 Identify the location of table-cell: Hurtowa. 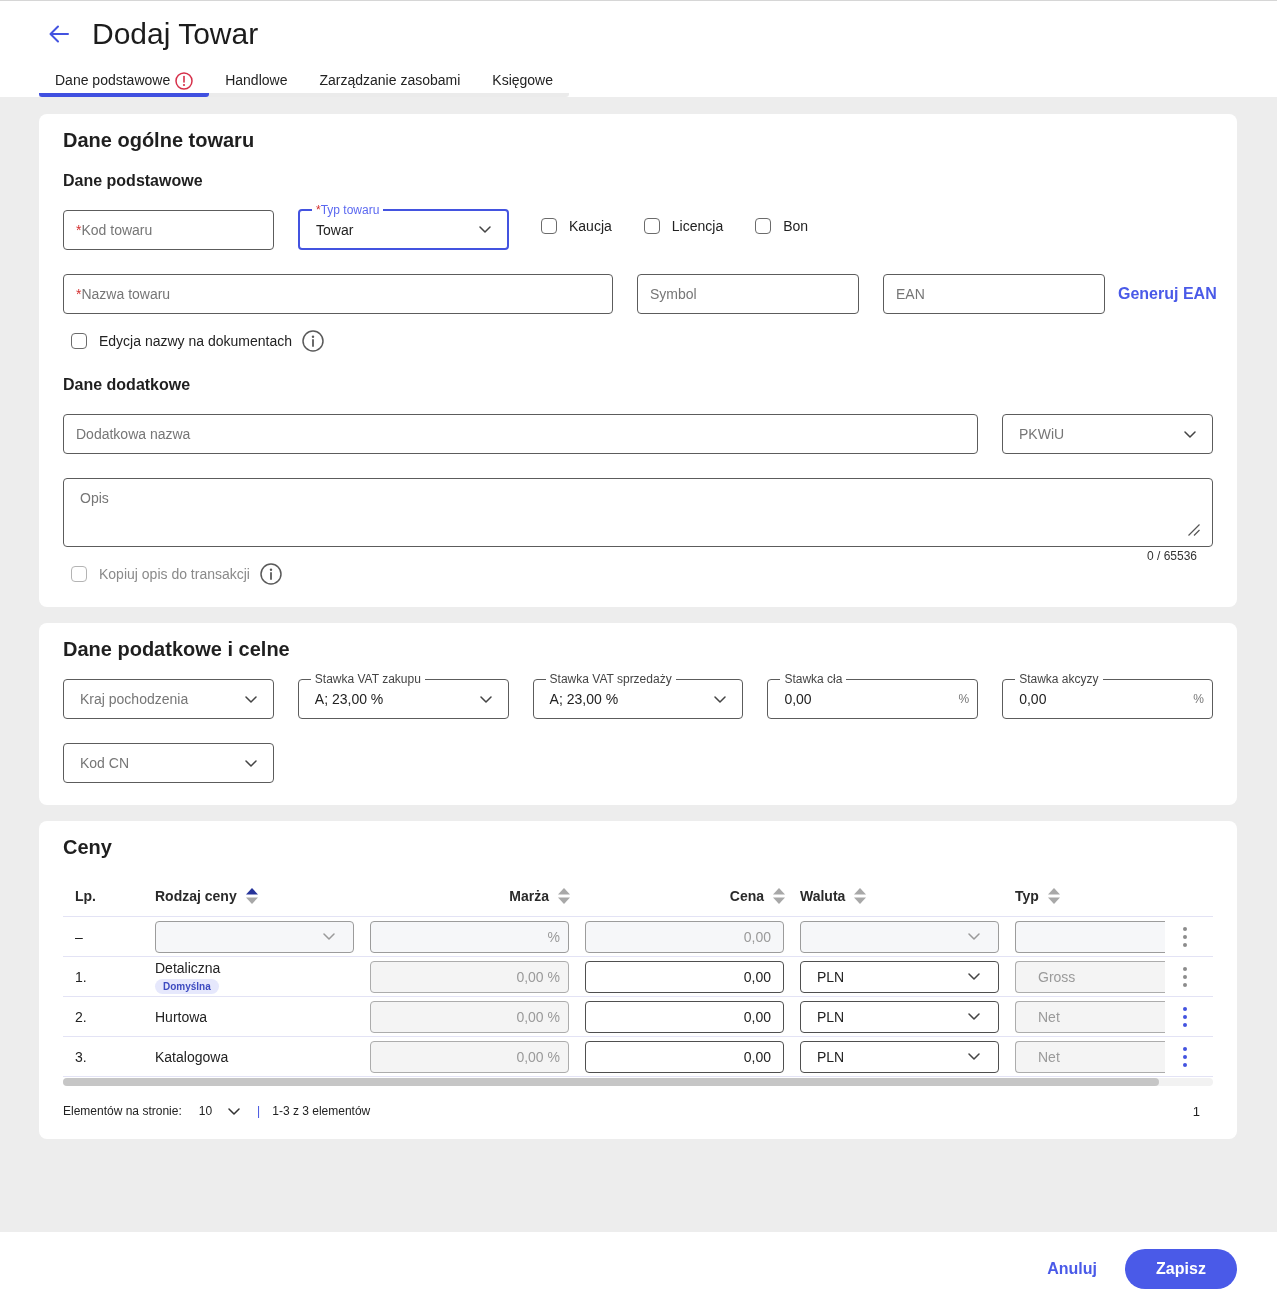
(181, 1016).